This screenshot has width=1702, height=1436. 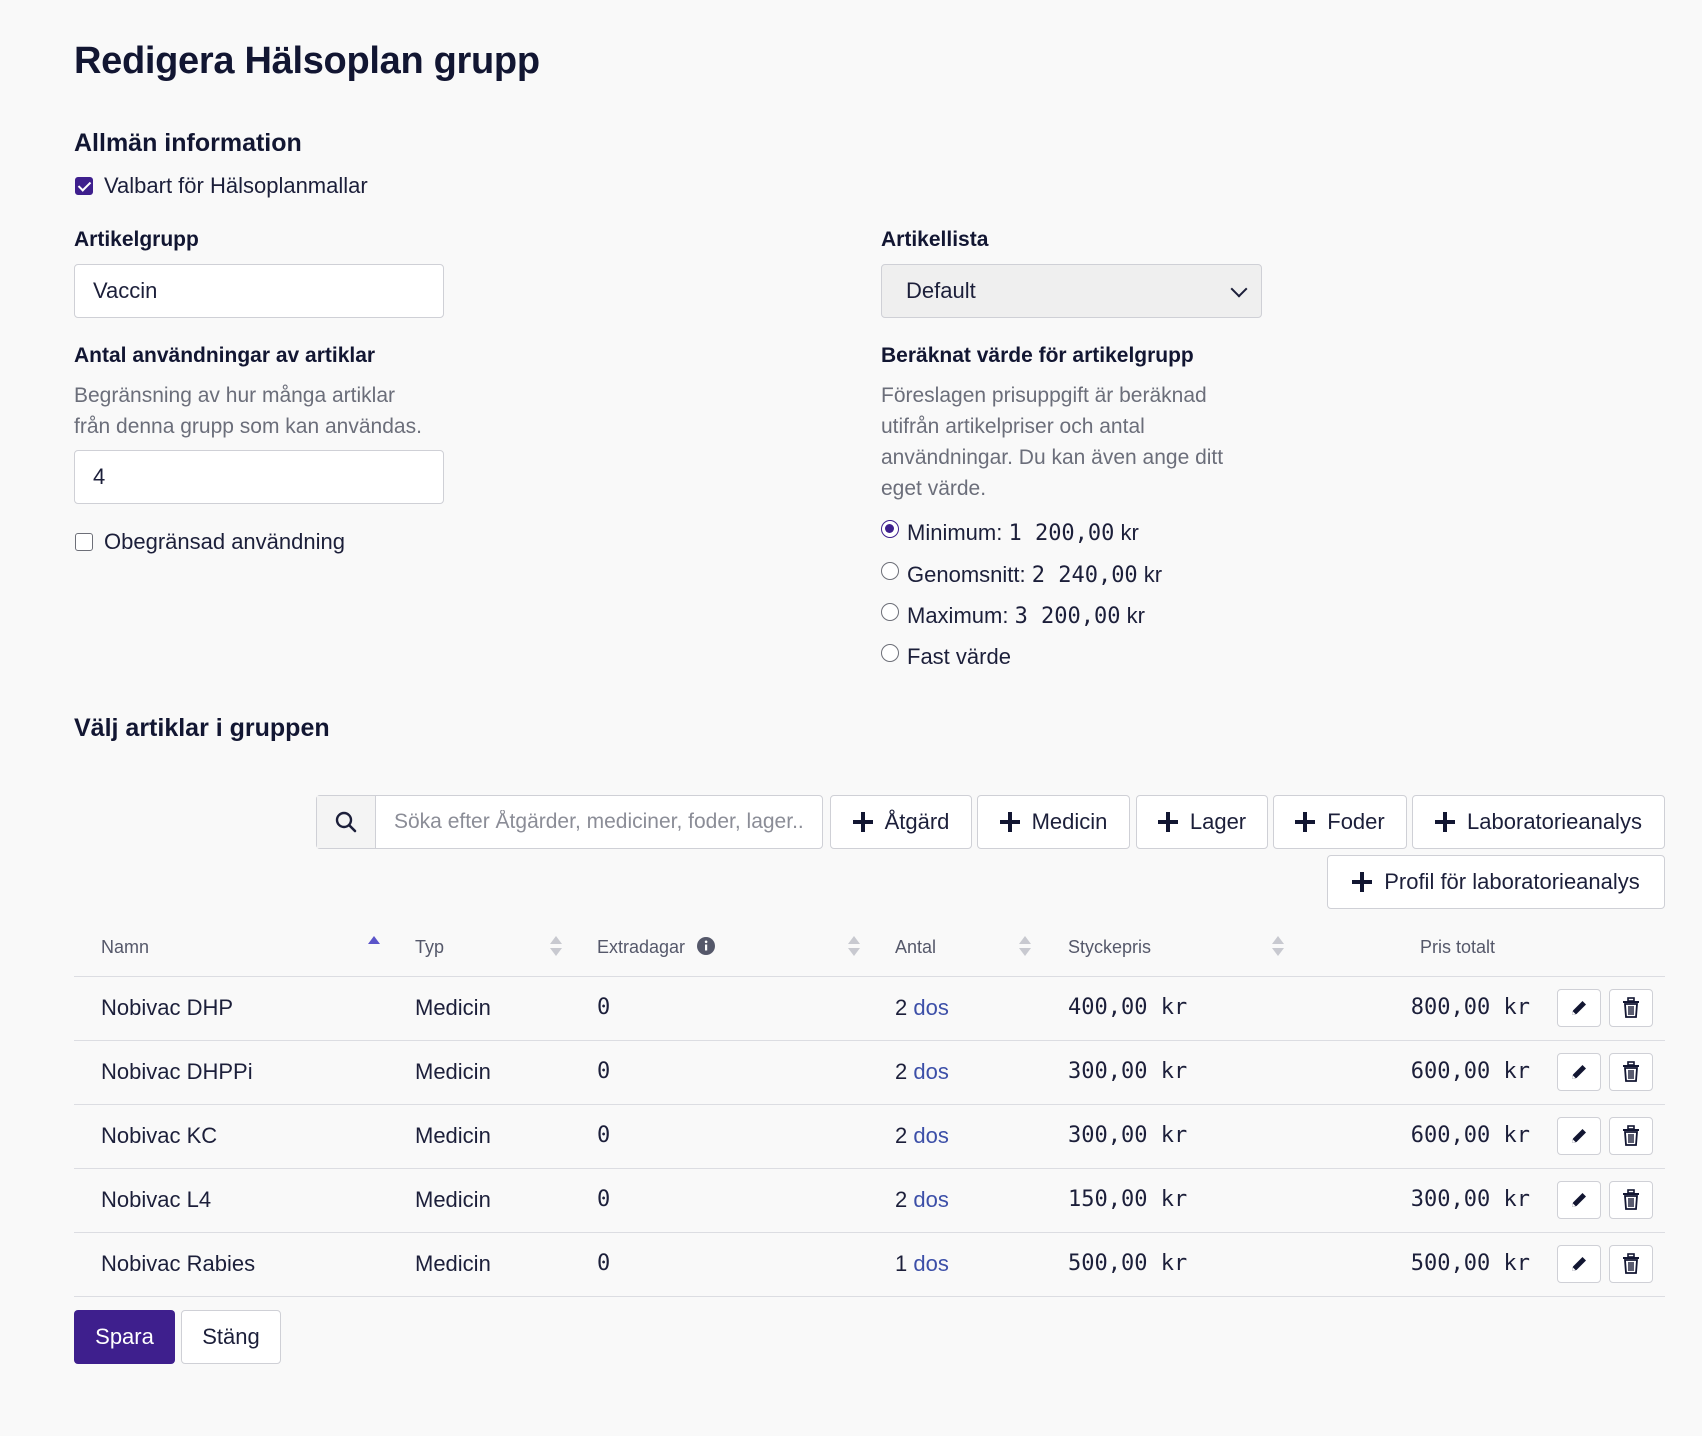 I want to click on row-name: Nobivac DHPPi, so click(x=177, y=1071).